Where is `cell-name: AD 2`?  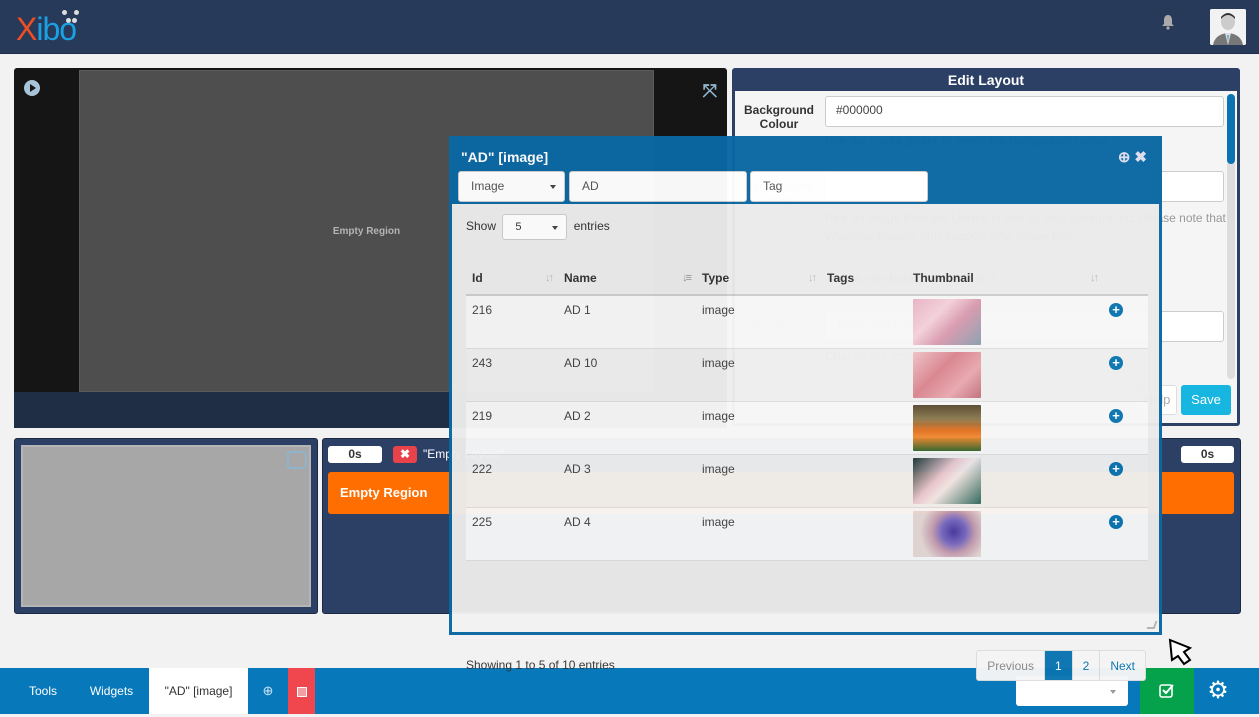
cell-name: AD 2 is located at coordinates (627, 428).